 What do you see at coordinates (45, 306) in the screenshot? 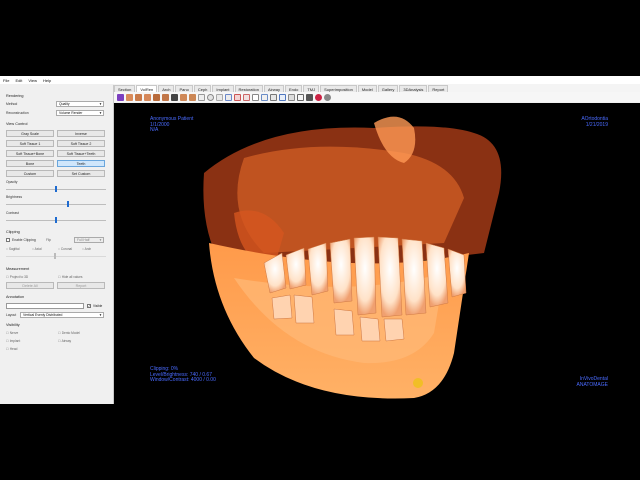
I see `annotation-input` at bounding box center [45, 306].